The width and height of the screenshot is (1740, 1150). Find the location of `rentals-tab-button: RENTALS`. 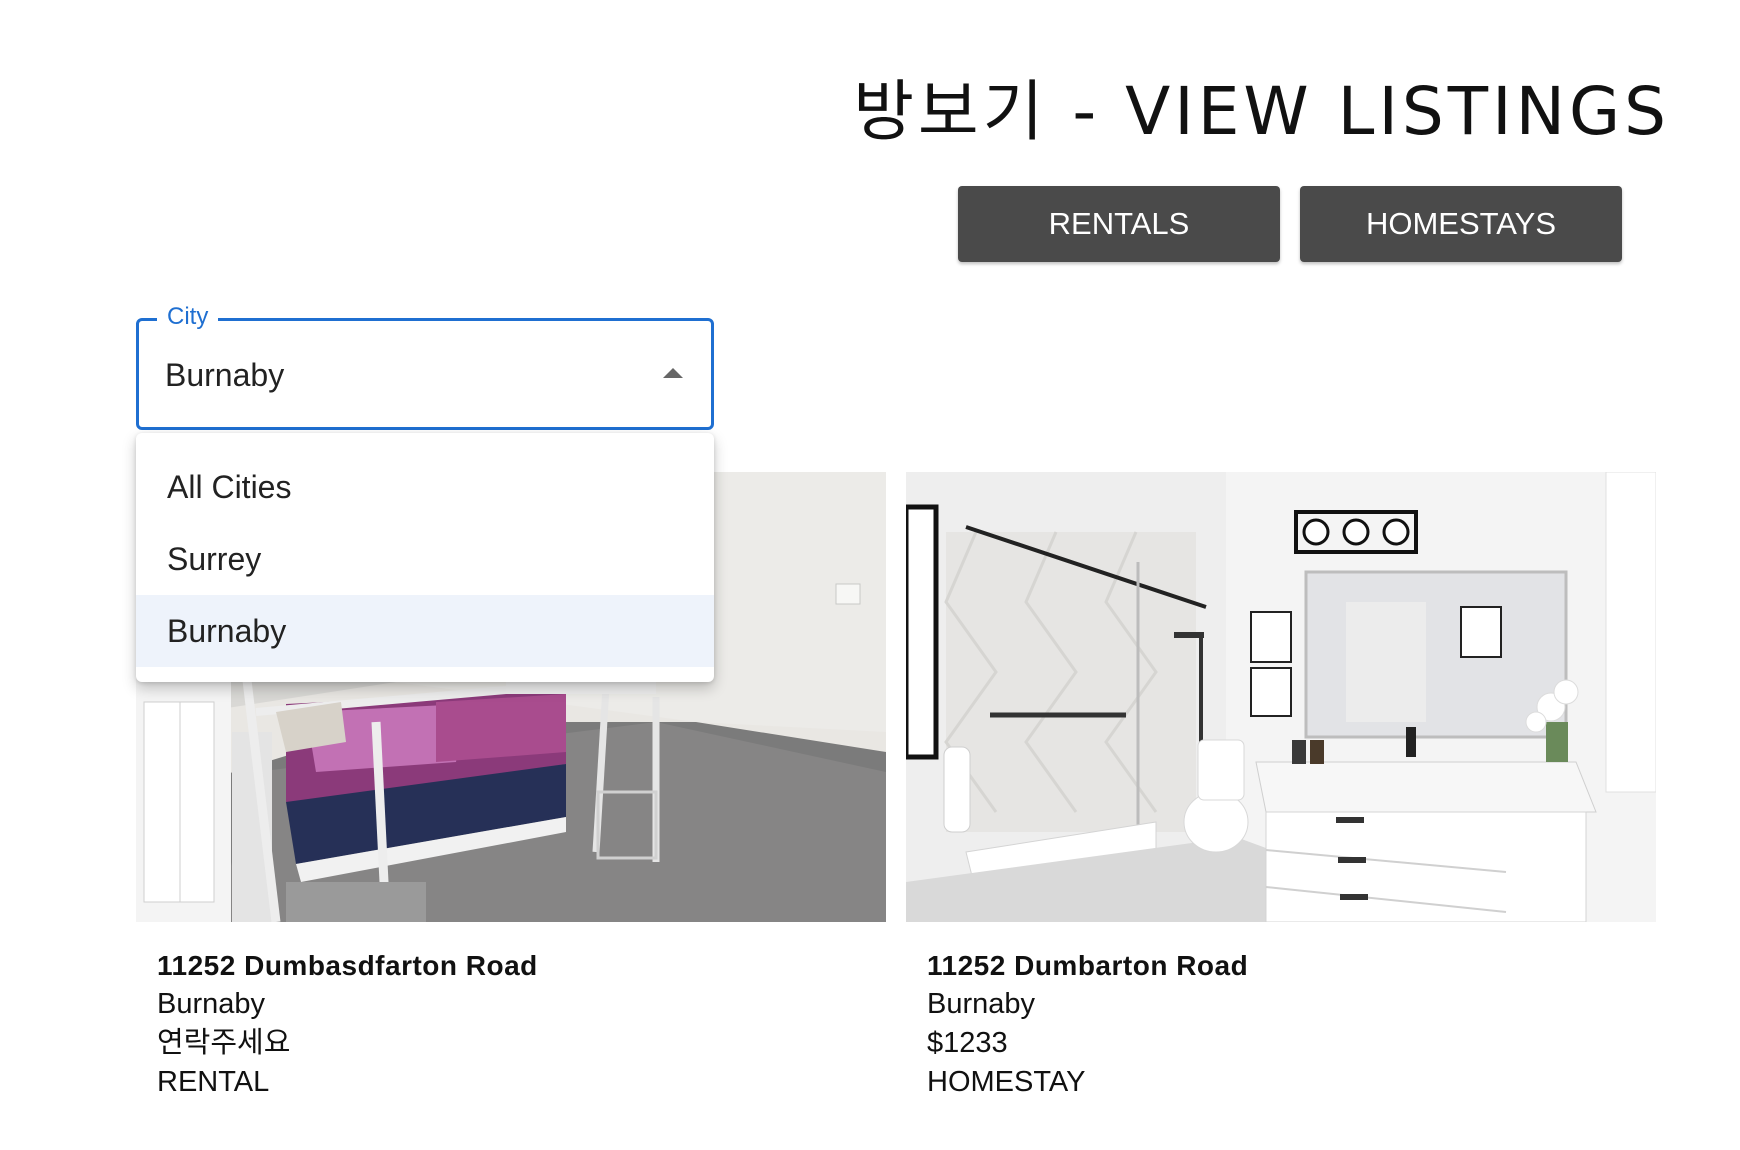

rentals-tab-button: RENTALS is located at coordinates (1119, 224).